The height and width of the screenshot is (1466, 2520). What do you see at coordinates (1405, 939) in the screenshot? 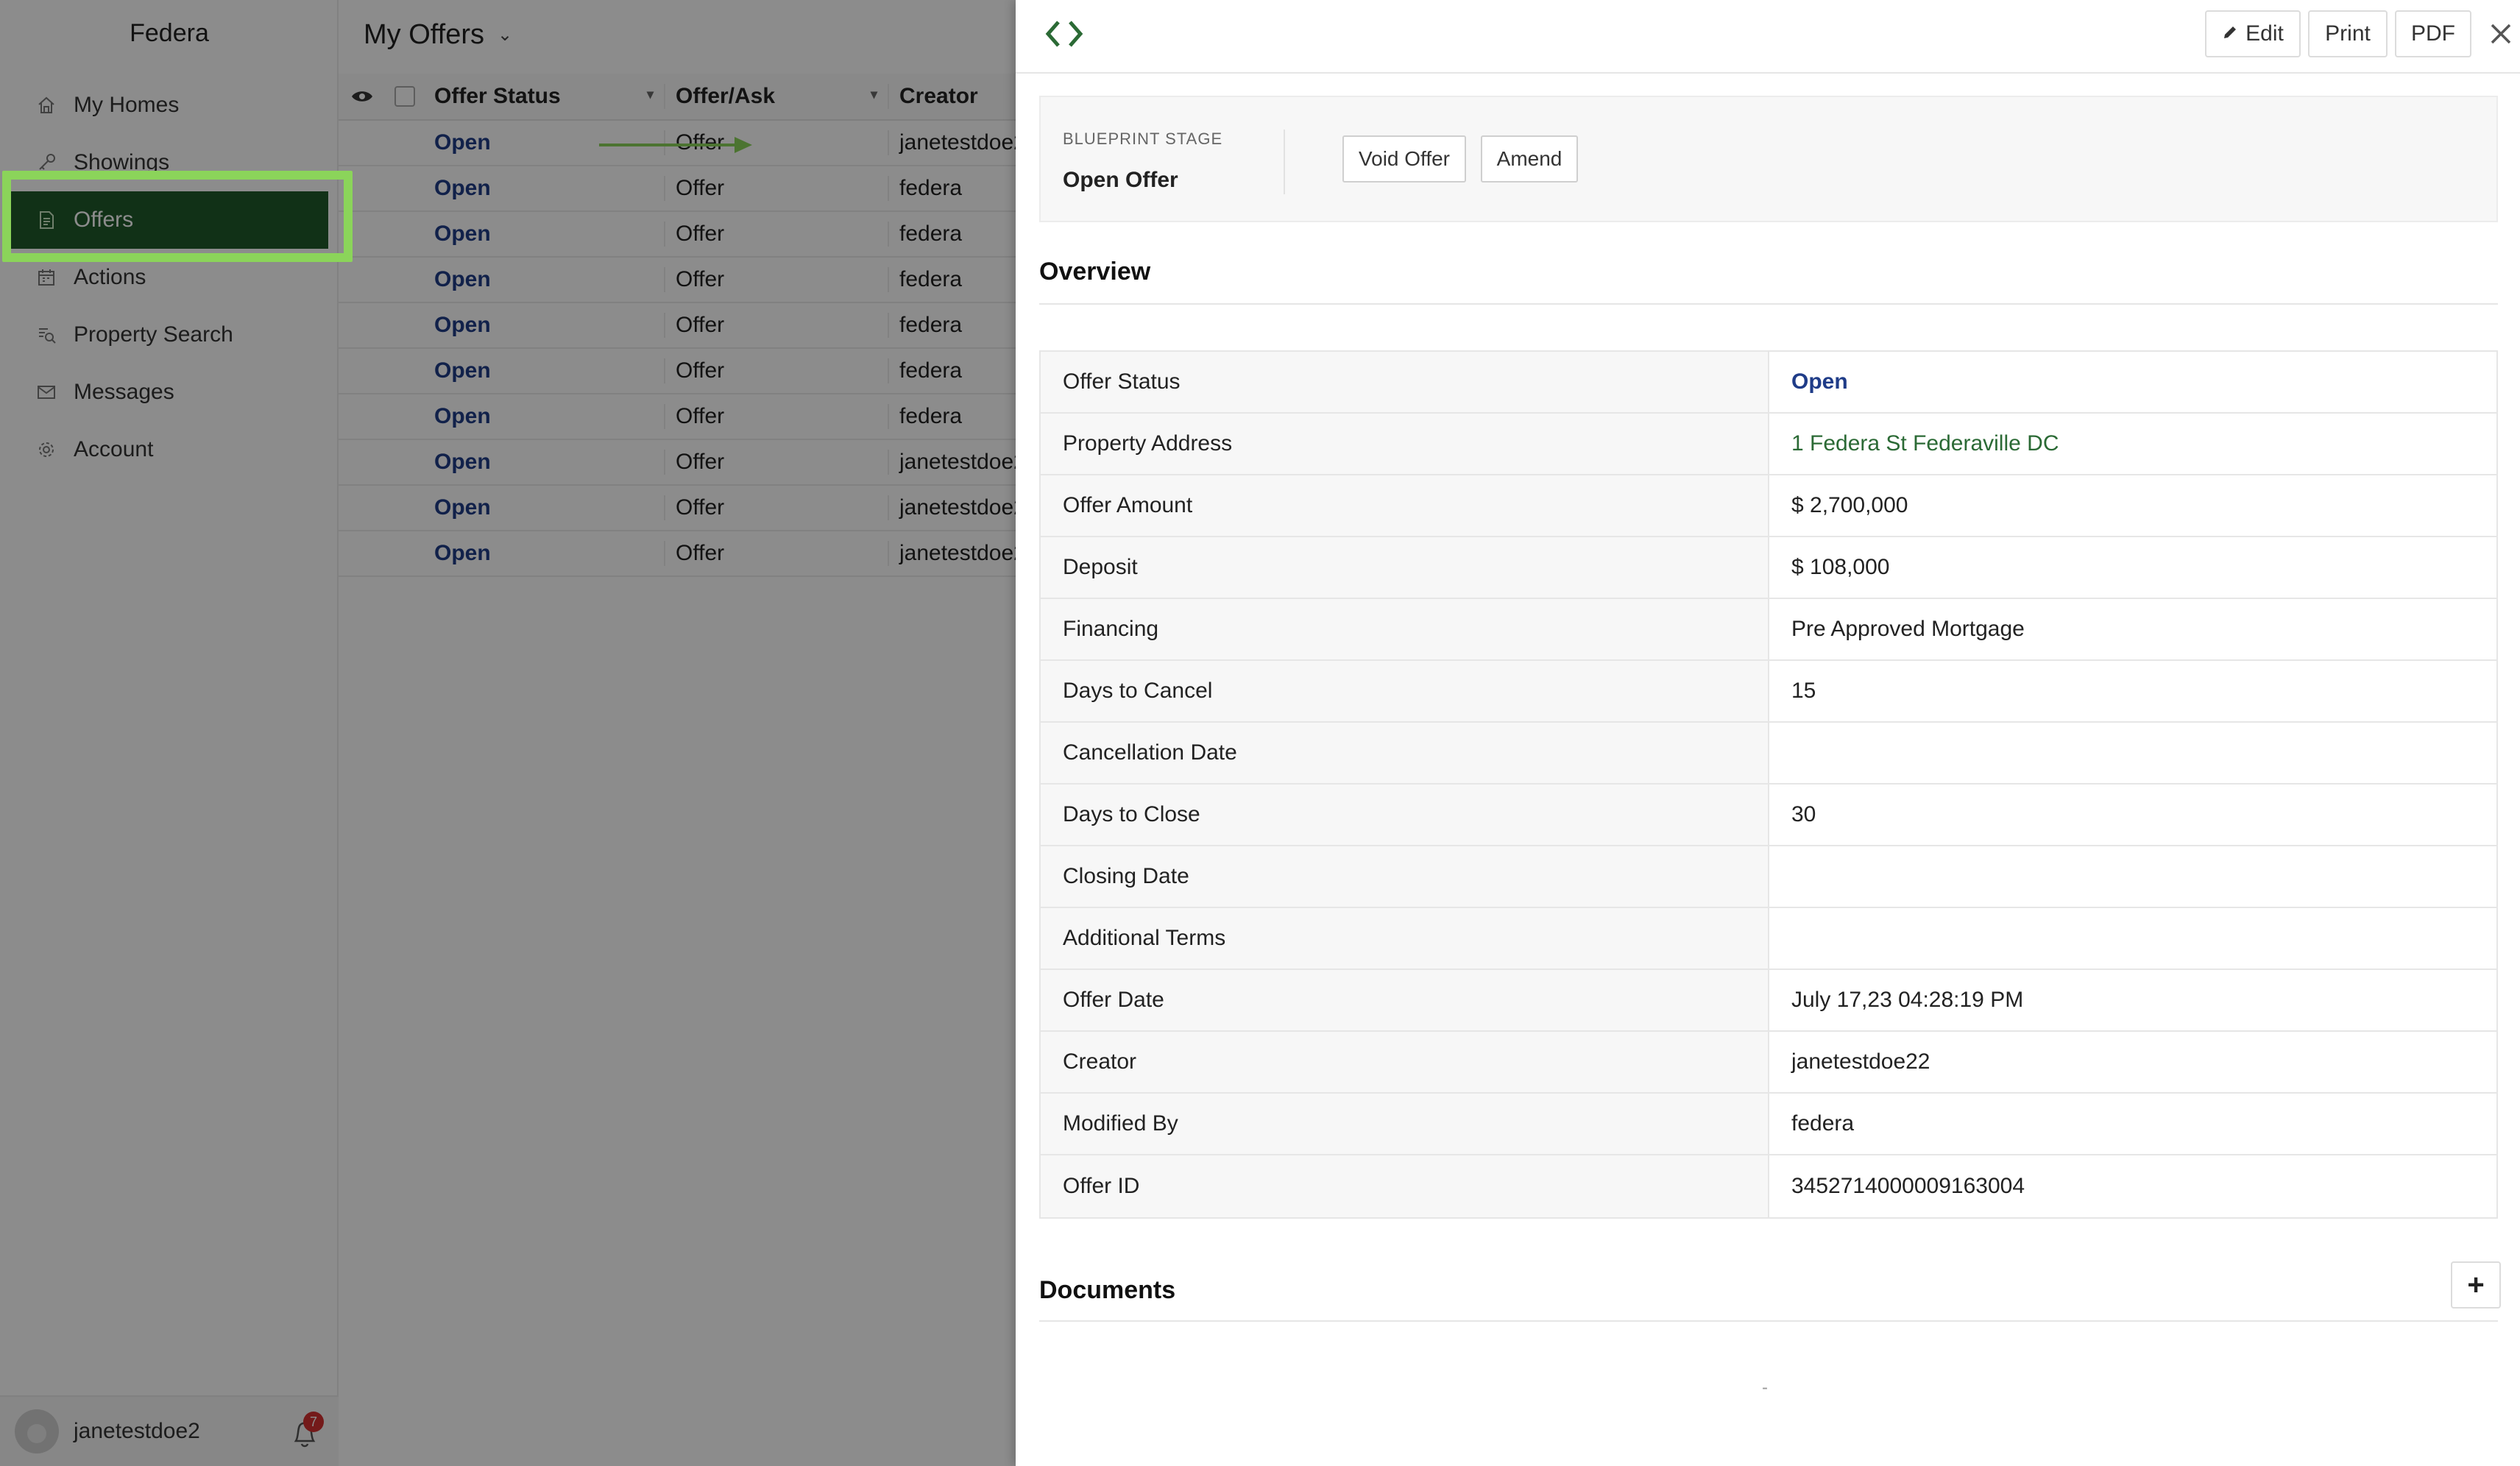
I see `field-label: Additional Terms` at bounding box center [1405, 939].